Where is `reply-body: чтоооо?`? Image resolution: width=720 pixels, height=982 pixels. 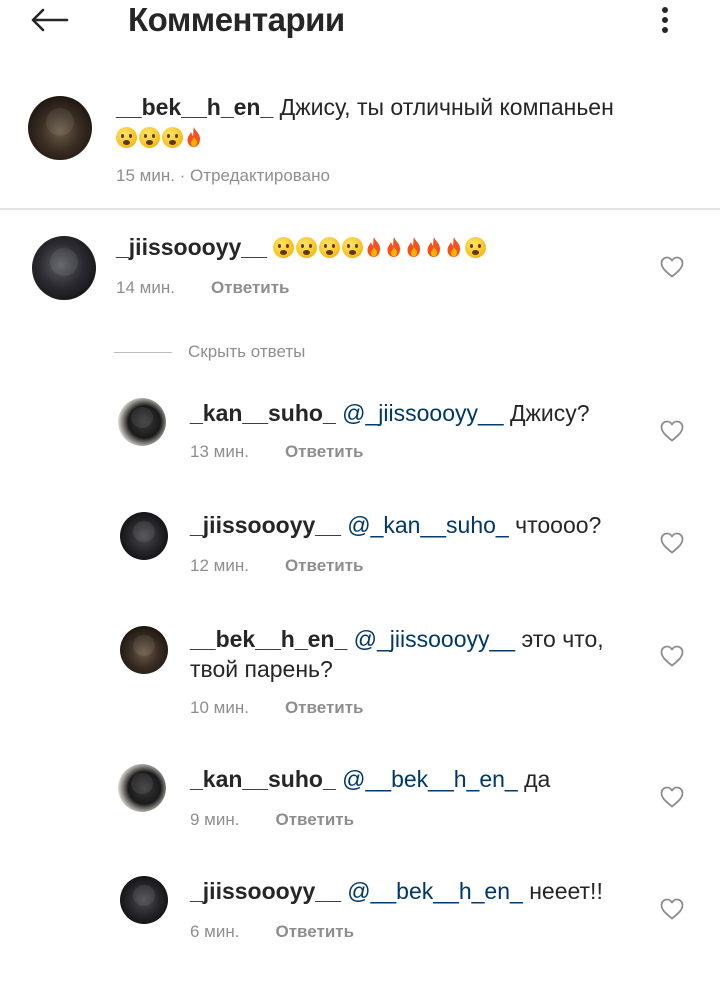 reply-body: чтоооо? is located at coordinates (558, 525).